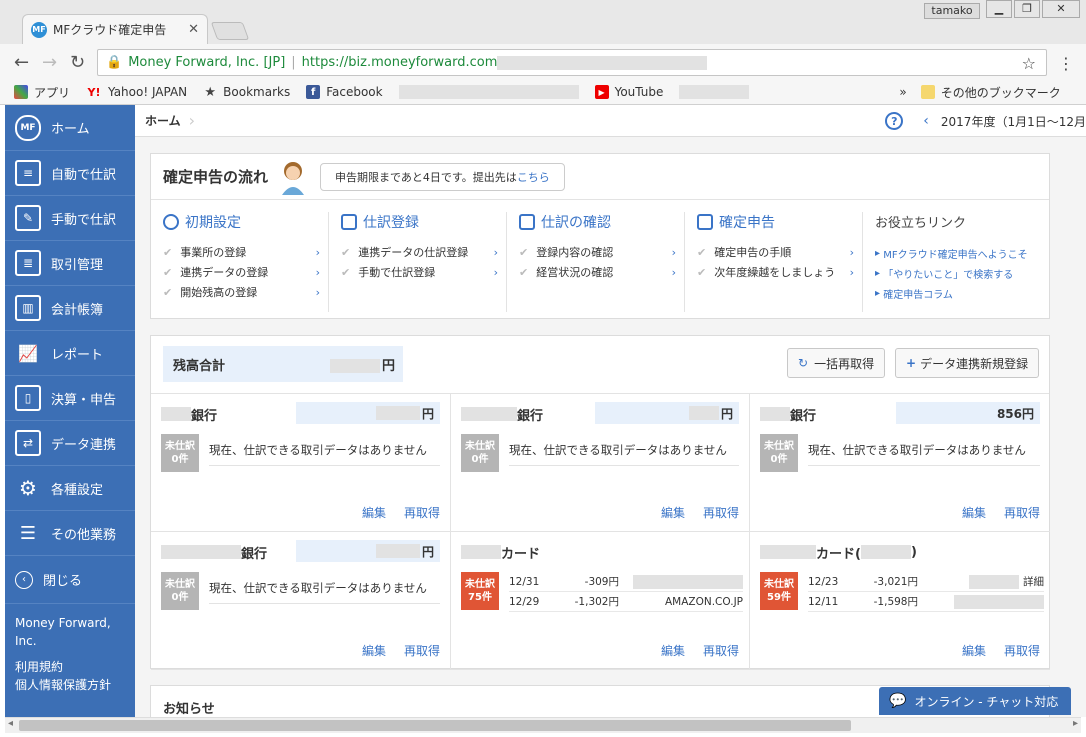 Image resolution: width=1086 pixels, height=737 pixels. I want to click on refresh-all-button: ↻ 一括再取得, so click(836, 363).